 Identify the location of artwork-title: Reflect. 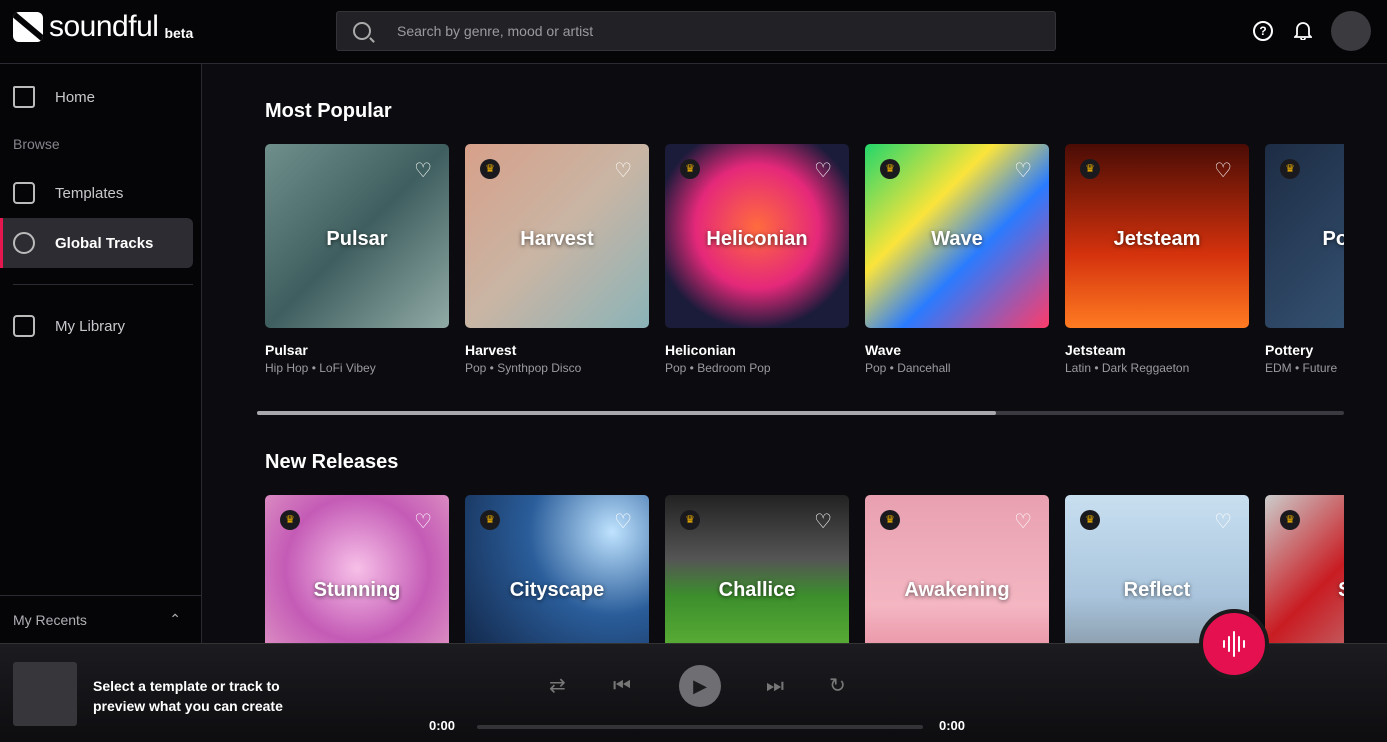
(1157, 590).